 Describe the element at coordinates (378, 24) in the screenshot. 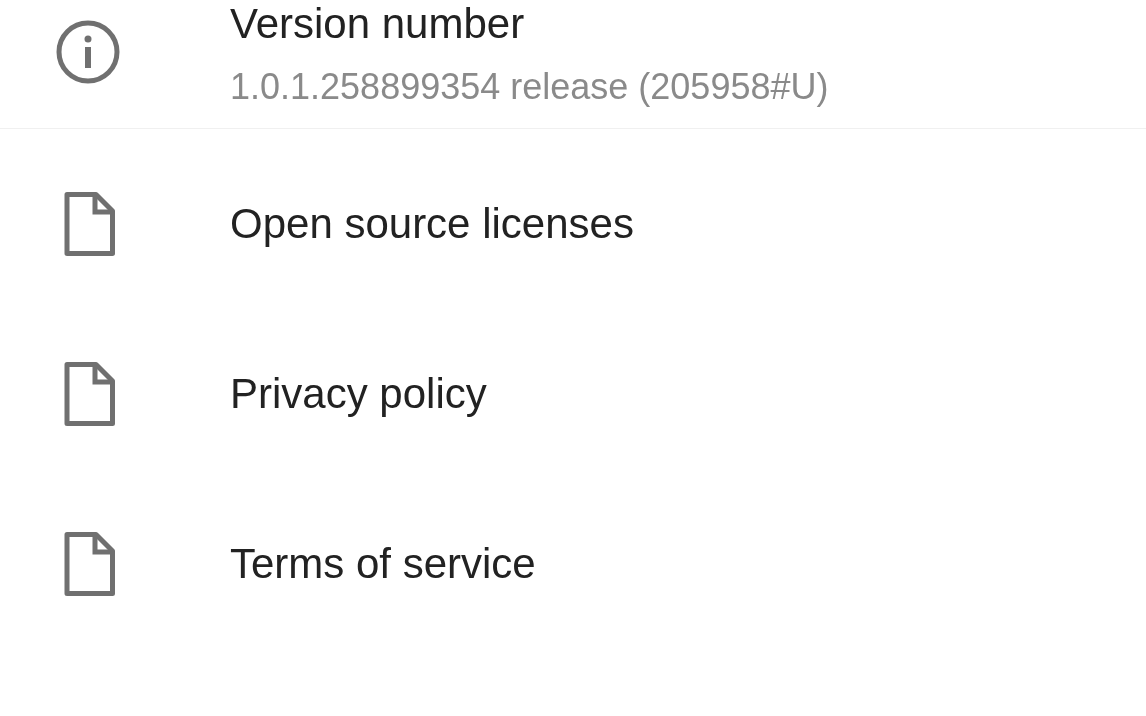

I see `item-title: Version number` at that location.